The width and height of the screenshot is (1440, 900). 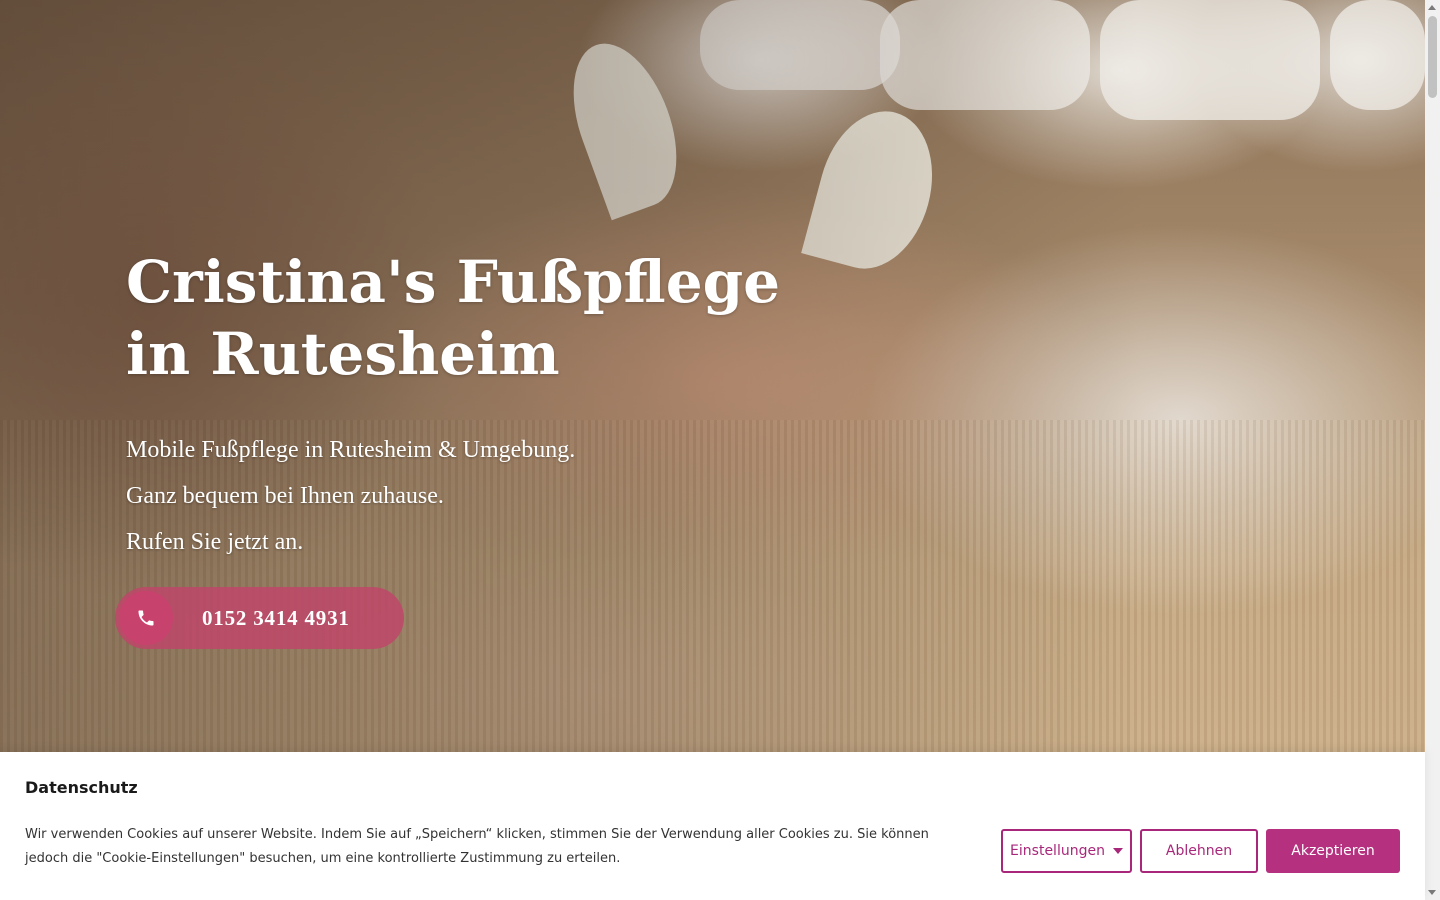 I want to click on hero-title-line-2: in Rutesheim, so click(x=343, y=354).